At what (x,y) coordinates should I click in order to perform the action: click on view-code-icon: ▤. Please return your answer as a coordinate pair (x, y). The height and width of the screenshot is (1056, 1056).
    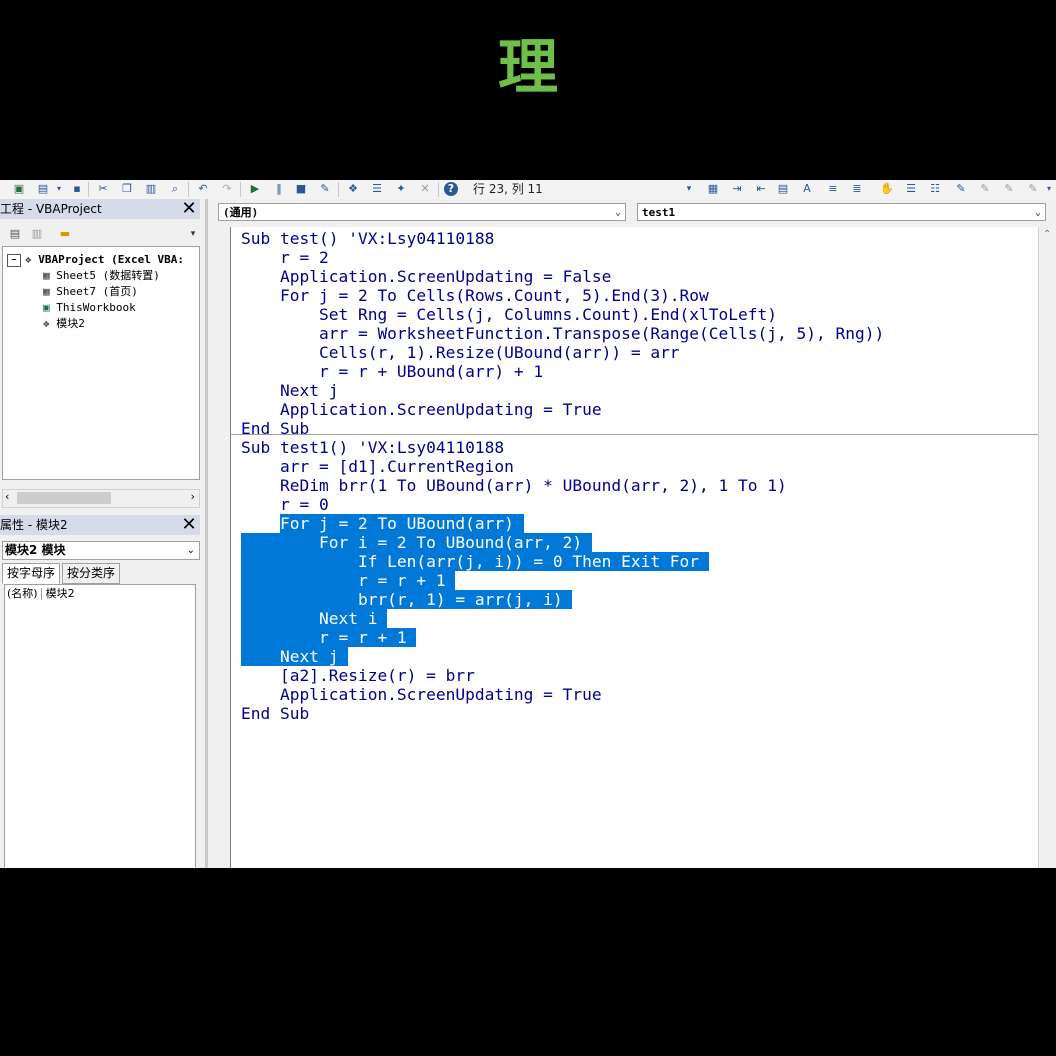
    Looking at the image, I should click on (15, 234).